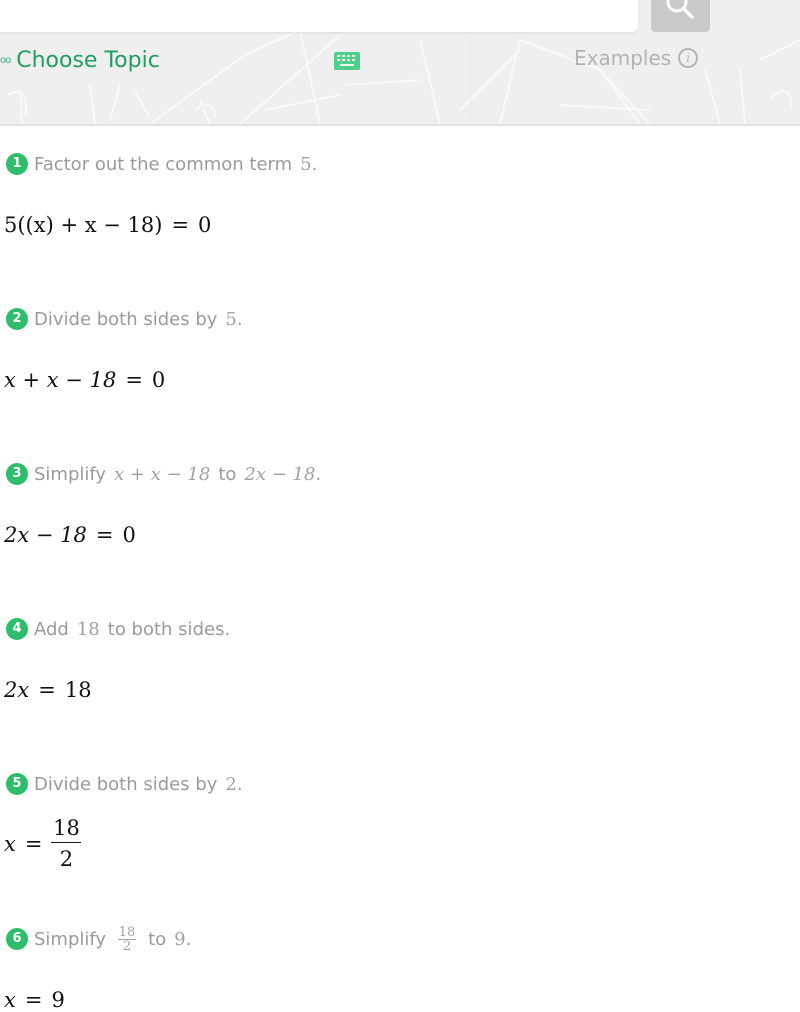 This screenshot has height=1012, width=800. What do you see at coordinates (83, 225) in the screenshot?
I see `result-lhs: 5((x) + x − 18)` at bounding box center [83, 225].